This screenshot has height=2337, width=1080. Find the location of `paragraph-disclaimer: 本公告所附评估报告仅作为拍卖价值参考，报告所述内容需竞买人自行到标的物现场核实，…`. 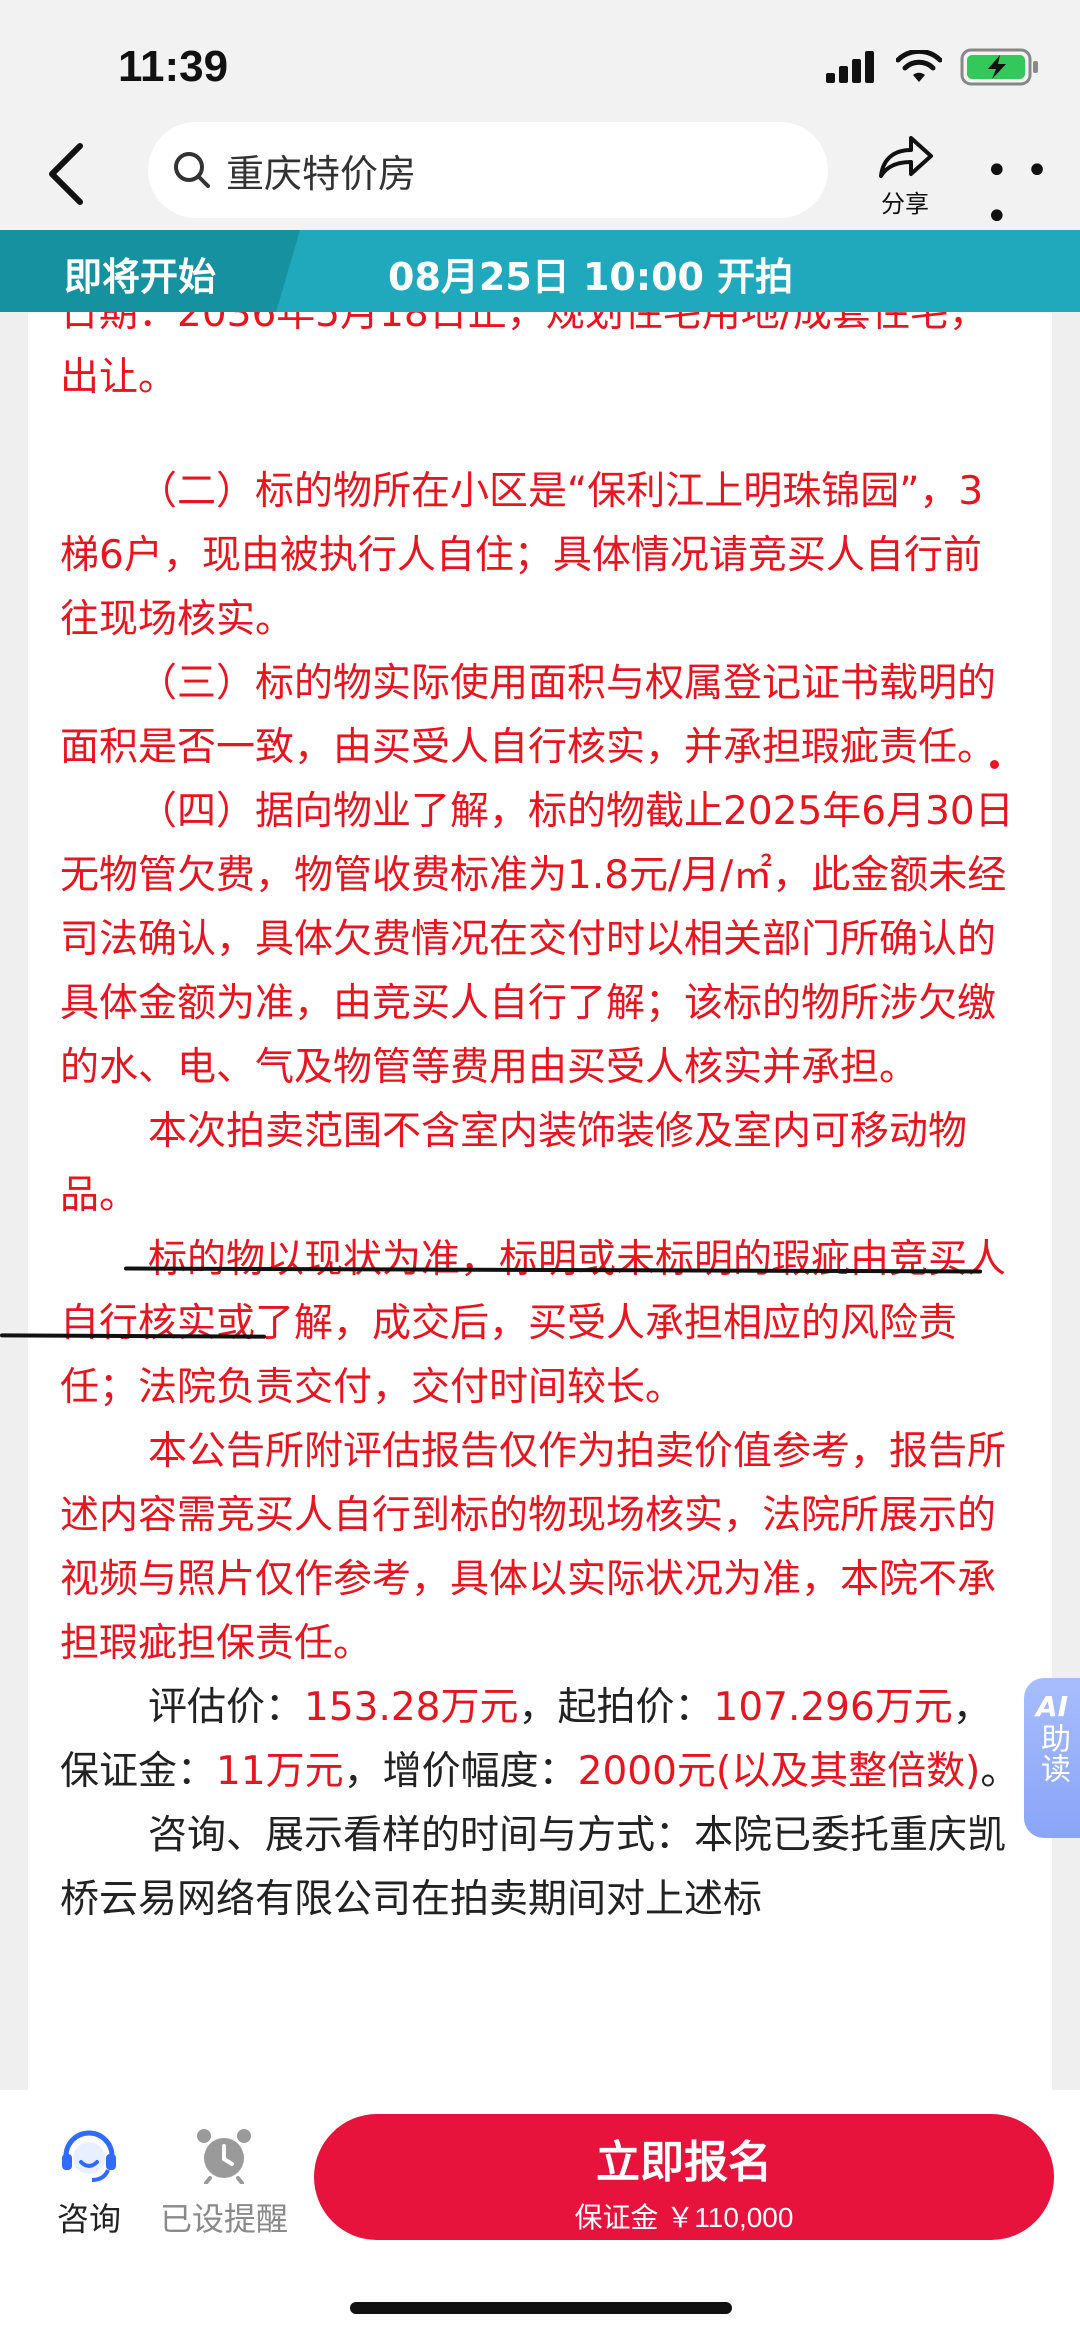

paragraph-disclaimer: 本公告所附评估报告仅作为拍卖价值参考，报告所述内容需竞买人自行到标的物现场核实，… is located at coordinates (533, 1547).